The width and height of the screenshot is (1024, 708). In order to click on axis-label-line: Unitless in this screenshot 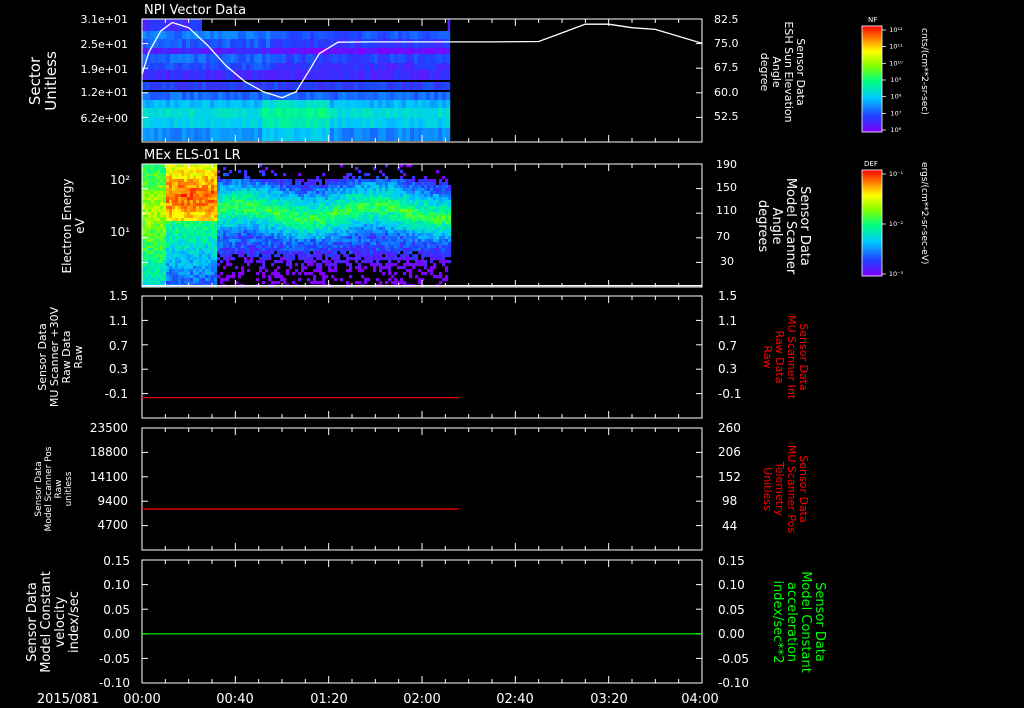, I will do `click(767, 489)`.